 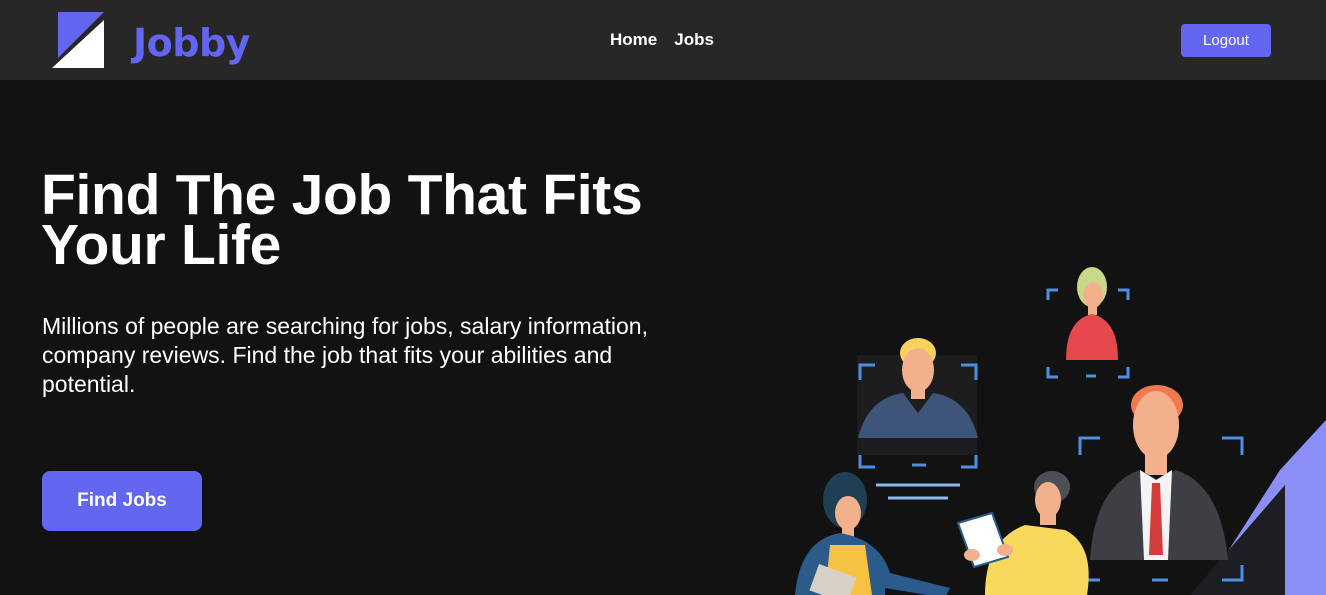 What do you see at coordinates (1088, 323) in the screenshot?
I see `avatar-woman-red` at bounding box center [1088, 323].